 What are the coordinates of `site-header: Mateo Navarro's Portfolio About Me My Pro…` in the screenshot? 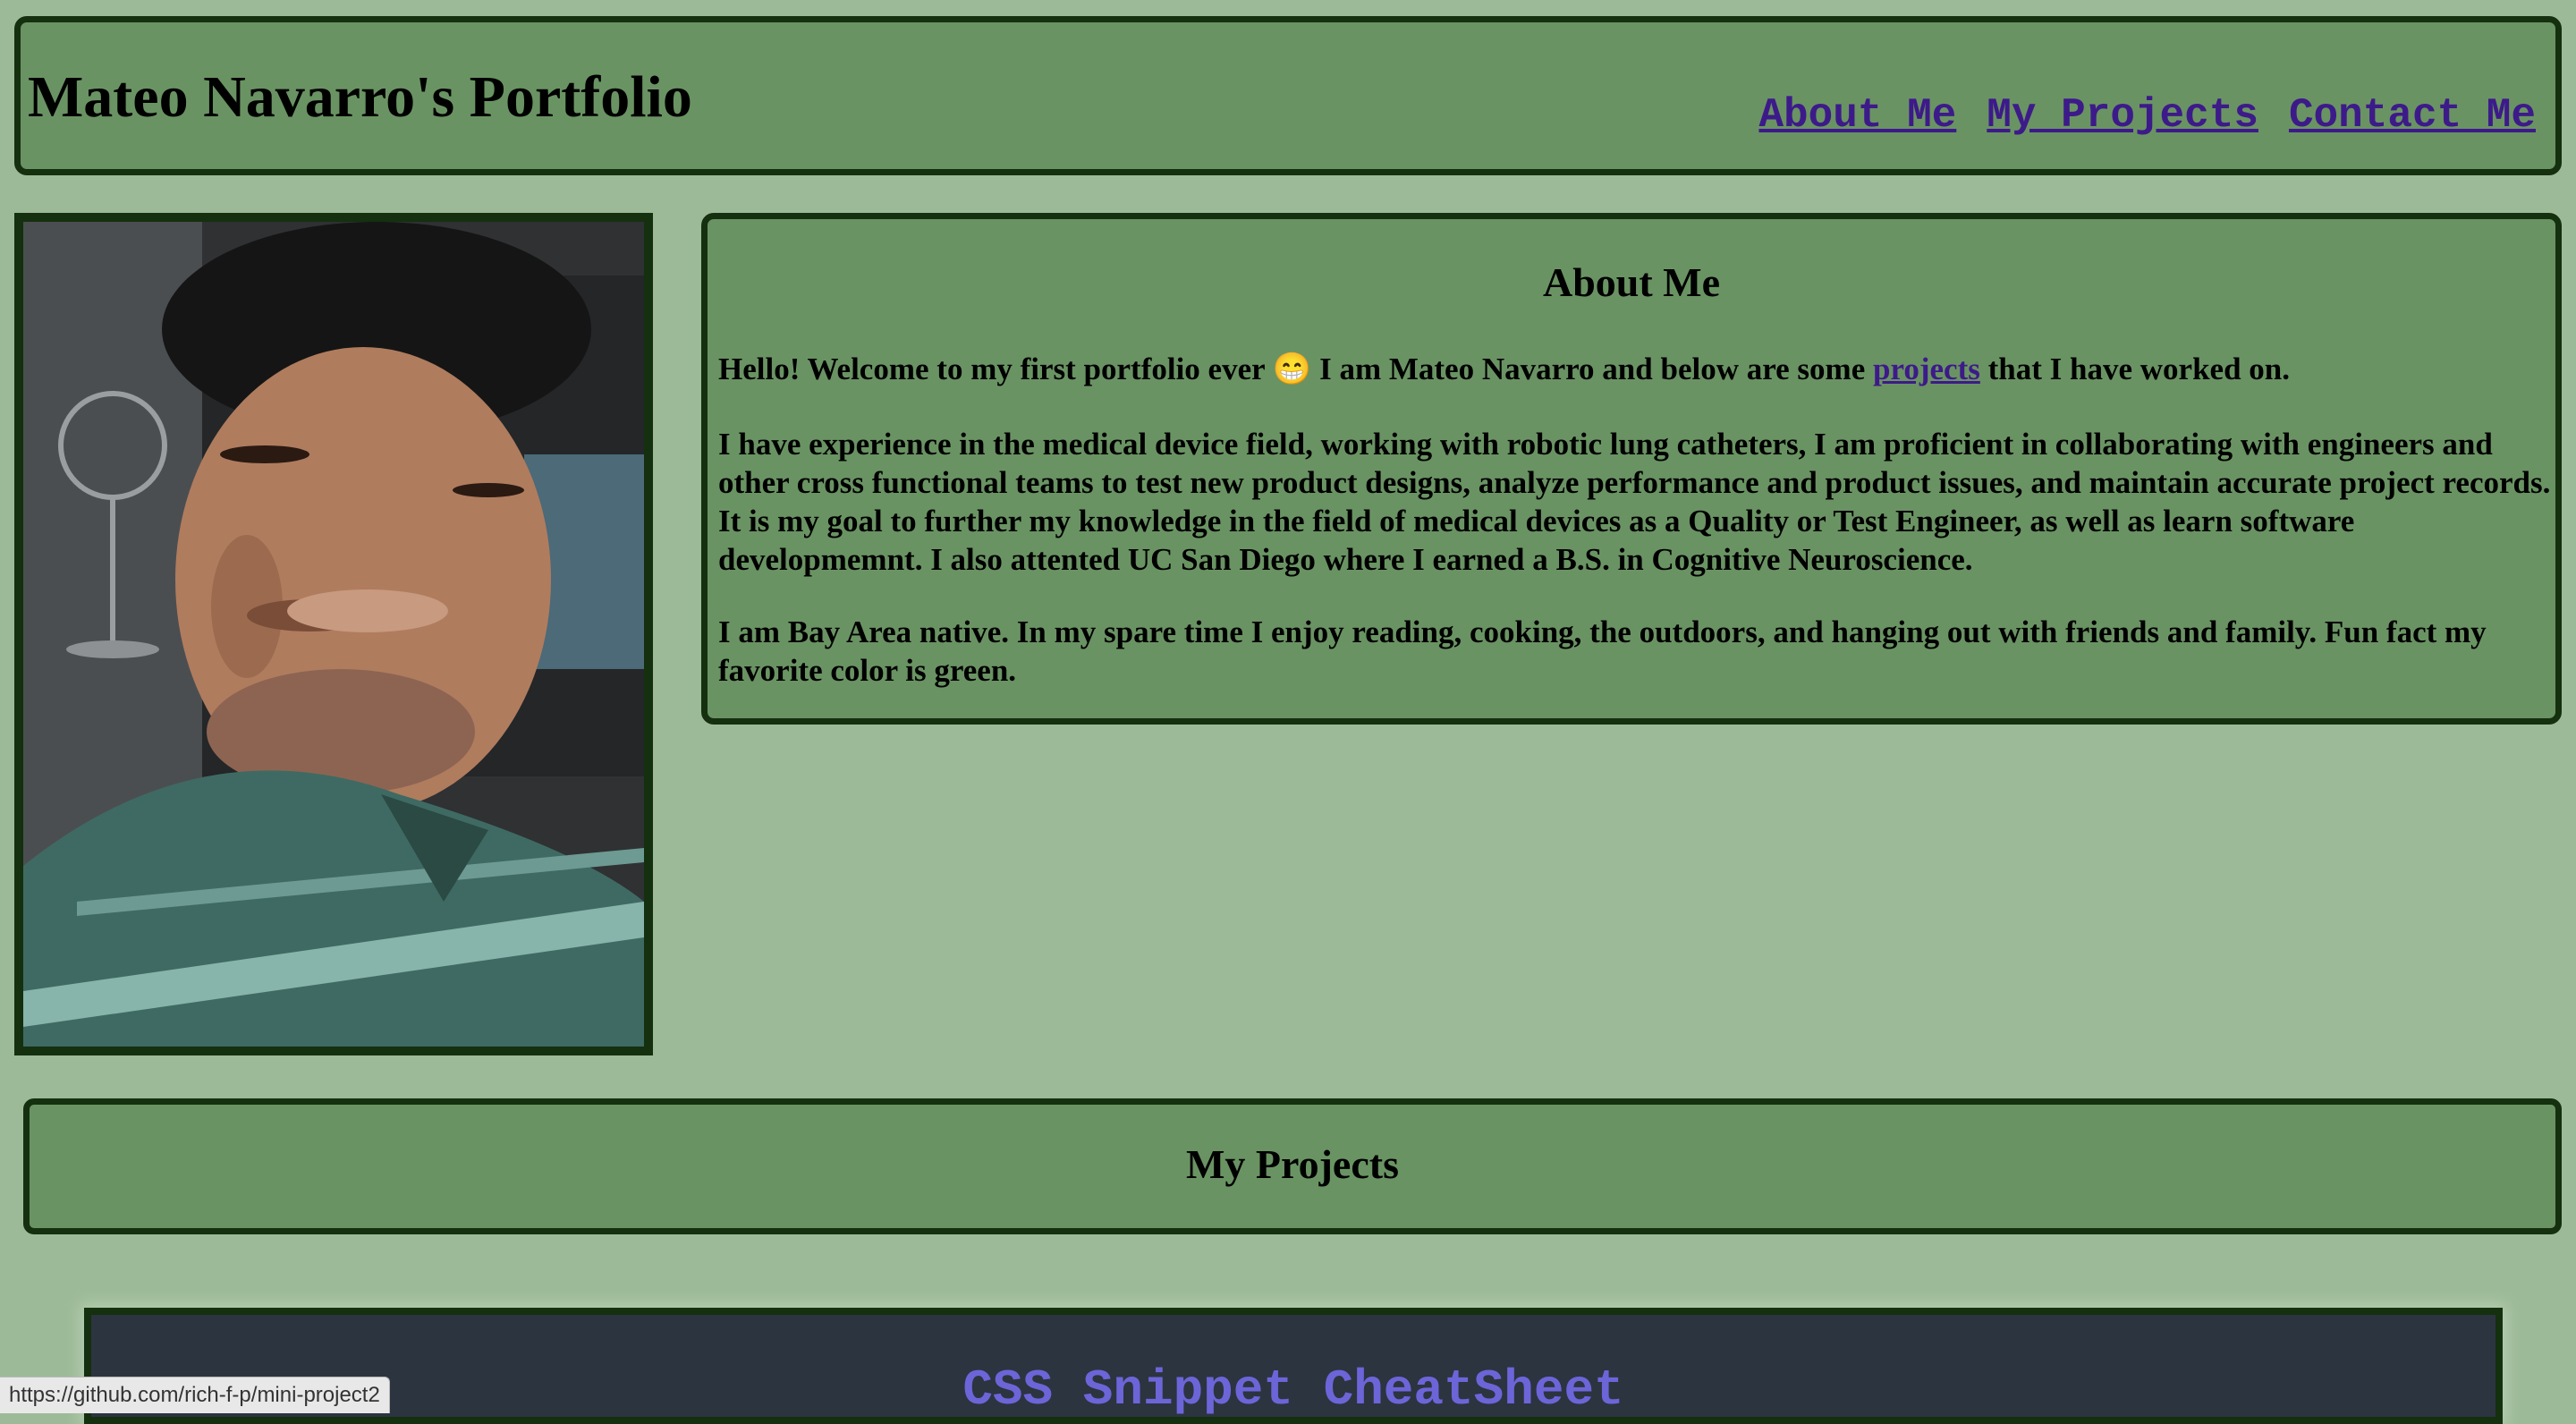 It's located at (1288, 95).